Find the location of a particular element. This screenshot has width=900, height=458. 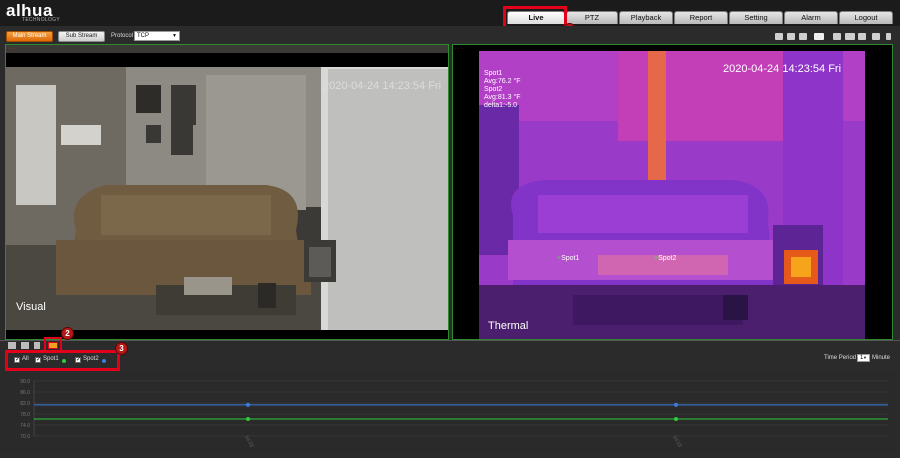

tab-logout: Logout is located at coordinates (866, 17).